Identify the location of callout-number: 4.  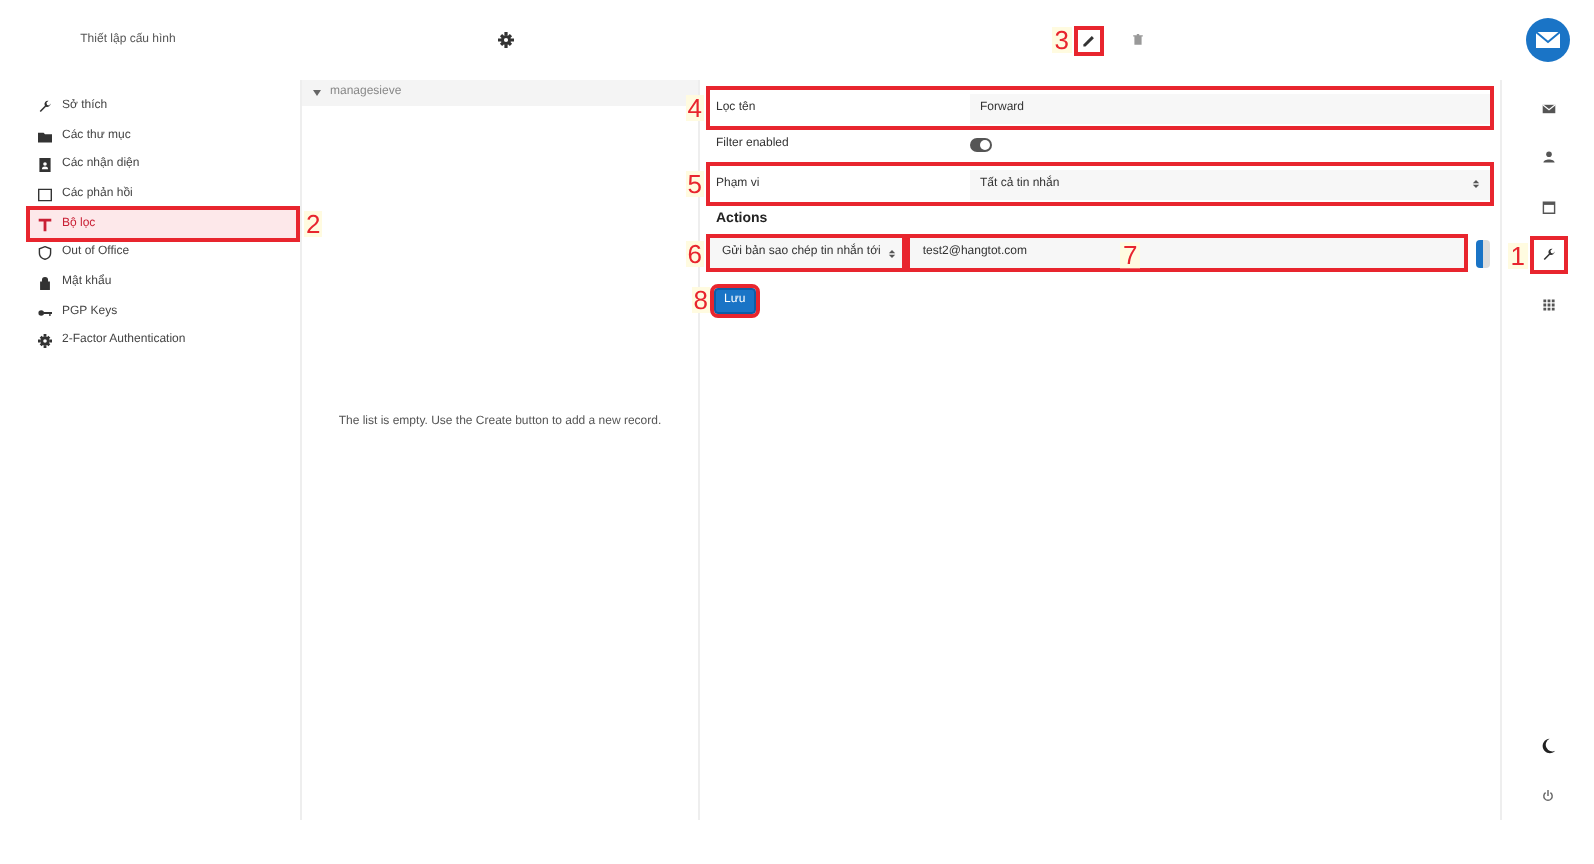
(694, 108).